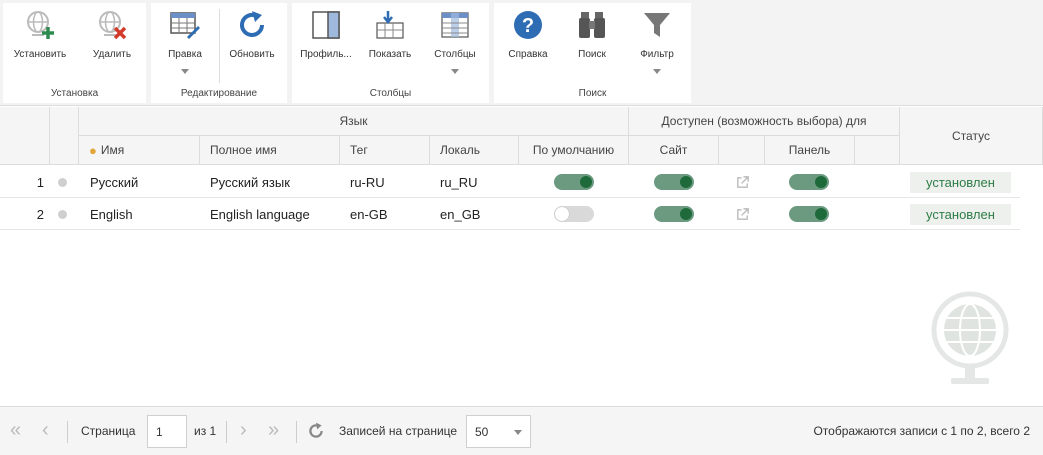  Describe the element at coordinates (474, 150) in the screenshot. I see `header-locale: Локаль` at that location.